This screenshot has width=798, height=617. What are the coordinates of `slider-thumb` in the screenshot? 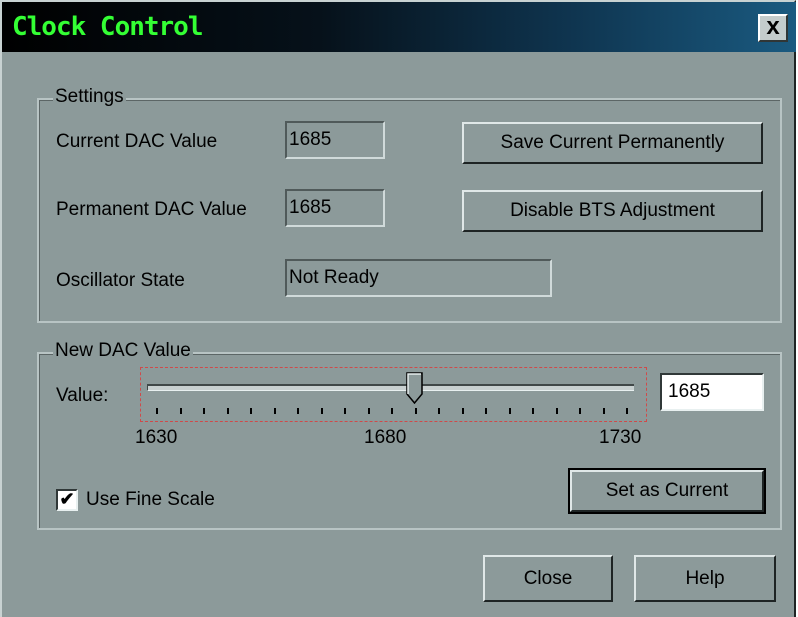 It's located at (414, 388).